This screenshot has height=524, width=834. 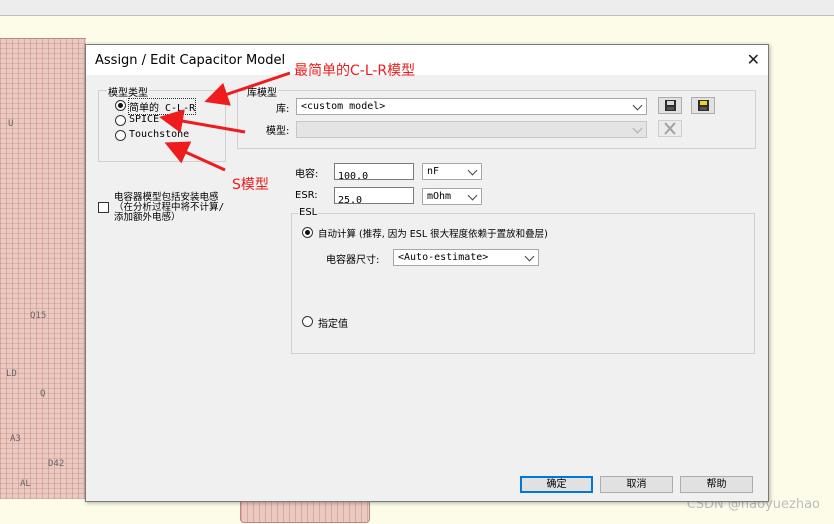 I want to click on annotation-s-model: S模型, so click(x=250, y=185).